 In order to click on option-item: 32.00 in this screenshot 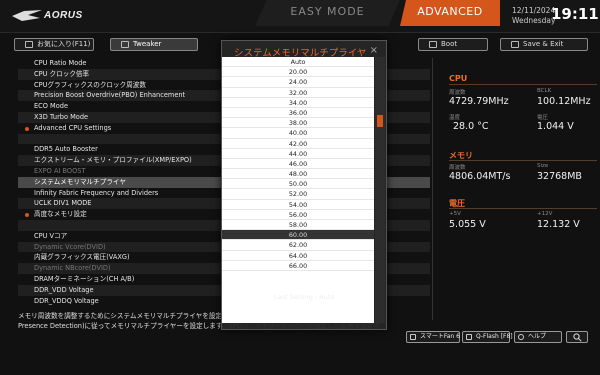, I will do `click(298, 93)`.